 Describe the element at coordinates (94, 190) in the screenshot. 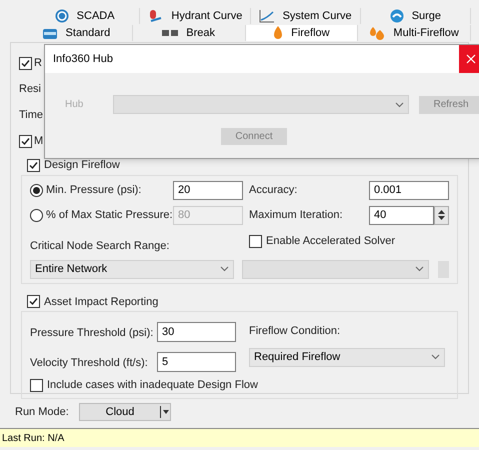

I see `field-label: Min. Pressure (psi):` at that location.